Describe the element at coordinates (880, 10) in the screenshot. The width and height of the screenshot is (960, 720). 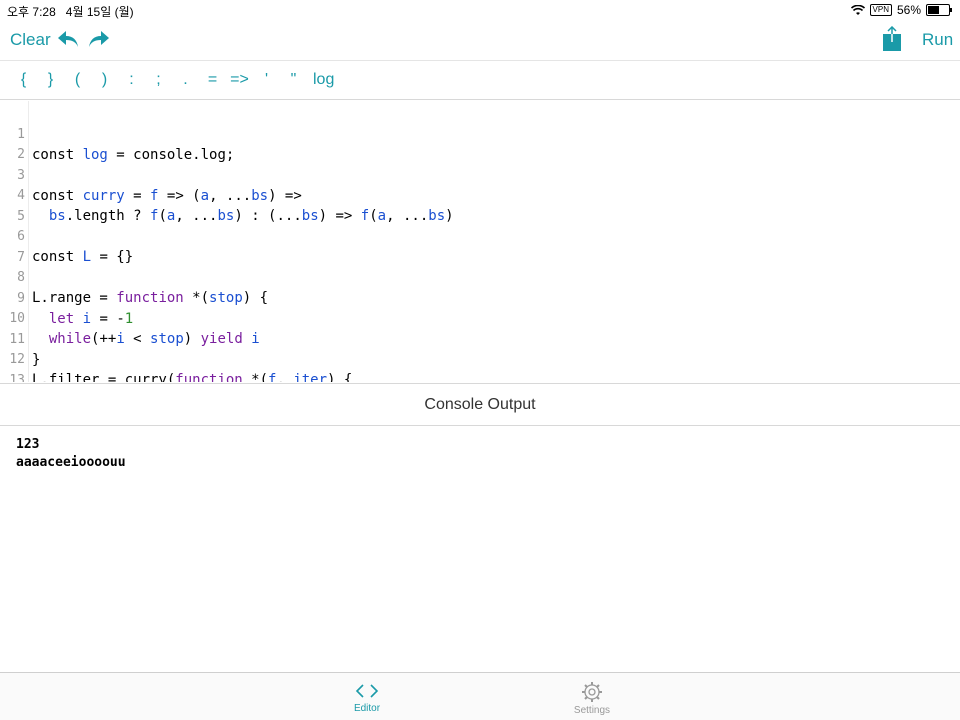
I see `vpn-badge: VPN` at that location.